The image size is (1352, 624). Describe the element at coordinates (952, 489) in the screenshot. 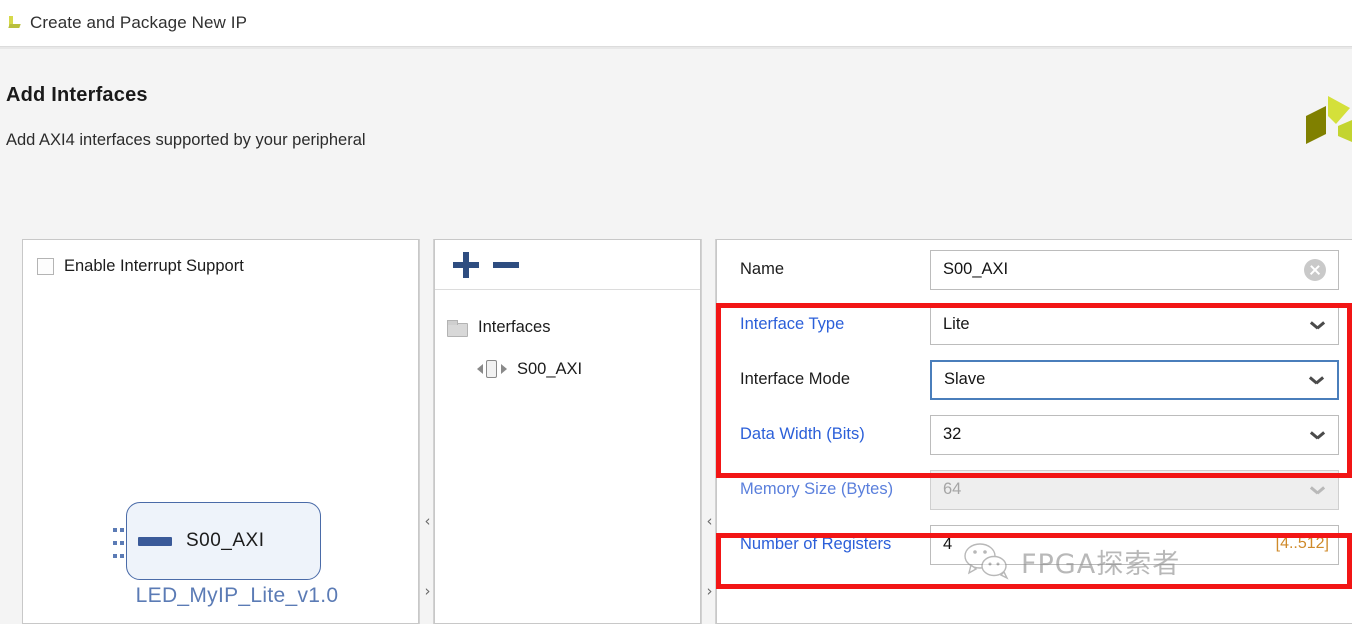

I see `memory-size-value: 64` at that location.